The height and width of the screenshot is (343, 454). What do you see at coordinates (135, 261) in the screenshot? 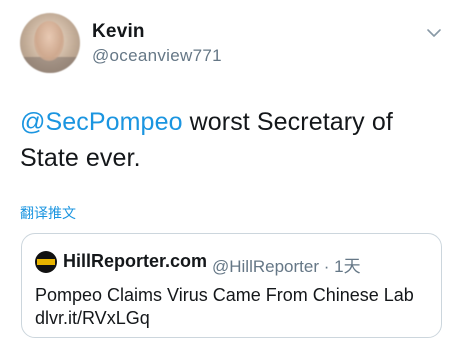
I see `quoted-author-name: HillReporter.com` at bounding box center [135, 261].